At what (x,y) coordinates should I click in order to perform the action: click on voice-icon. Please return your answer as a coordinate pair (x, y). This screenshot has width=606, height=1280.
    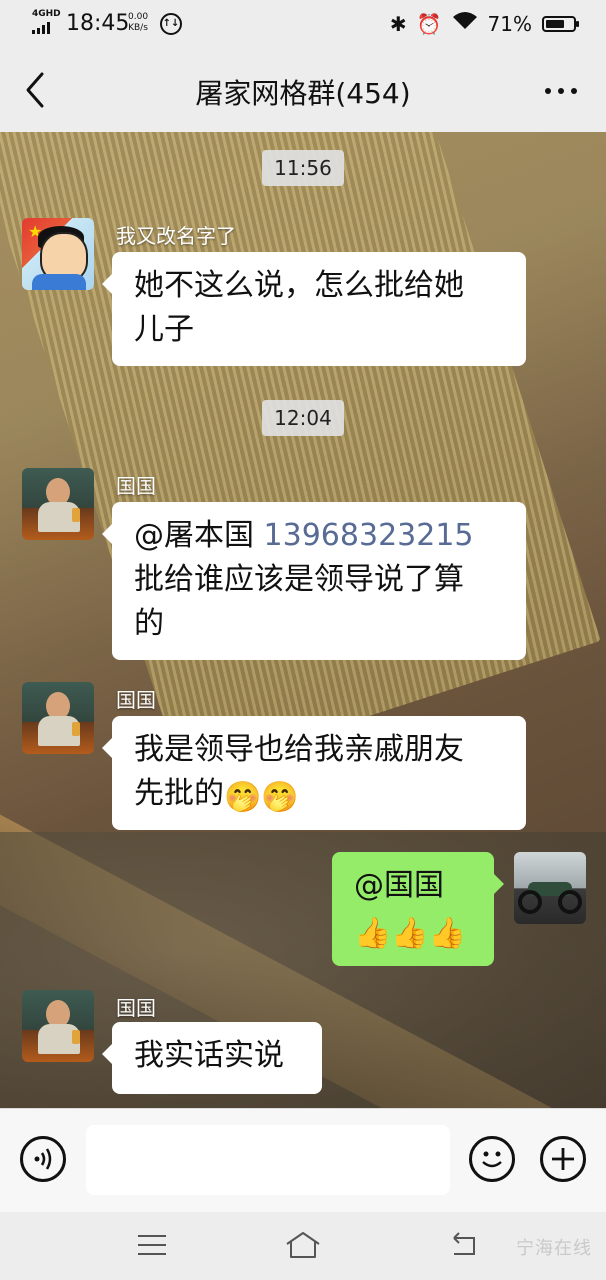
    Looking at the image, I should click on (43, 1159).